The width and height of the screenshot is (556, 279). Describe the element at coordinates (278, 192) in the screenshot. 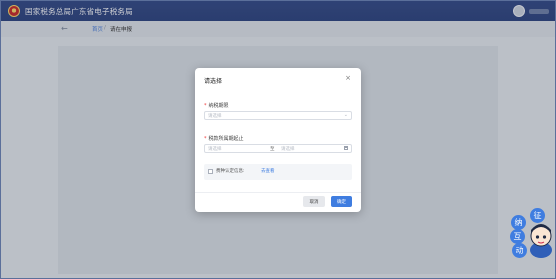

I see `dialog-divider` at that location.